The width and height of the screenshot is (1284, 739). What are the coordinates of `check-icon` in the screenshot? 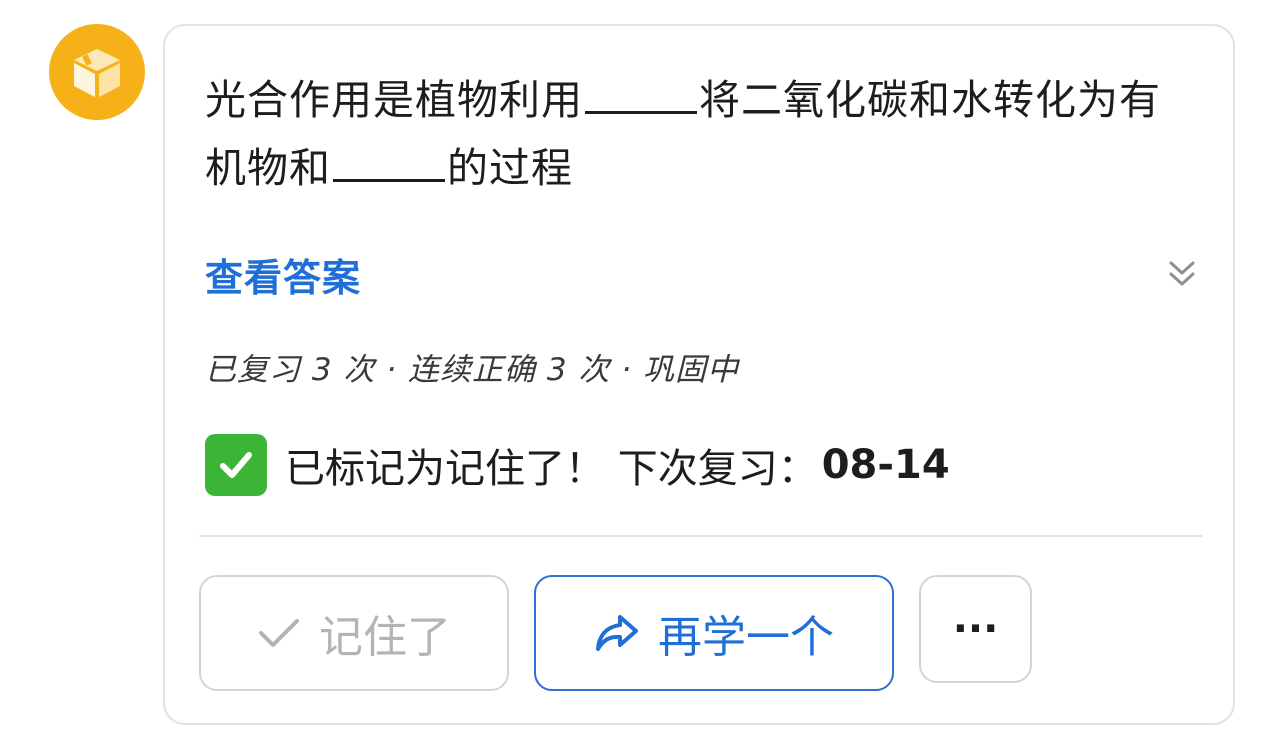 It's located at (279, 633).